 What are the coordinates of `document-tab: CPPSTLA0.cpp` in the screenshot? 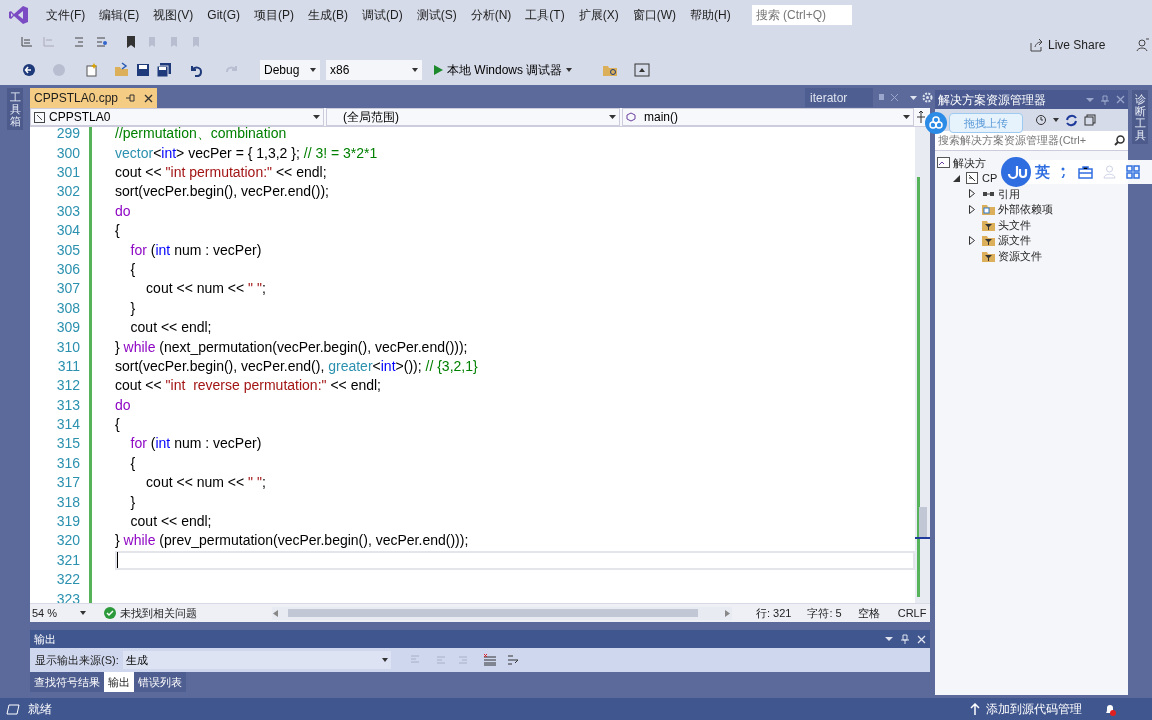 It's located at (94, 98).